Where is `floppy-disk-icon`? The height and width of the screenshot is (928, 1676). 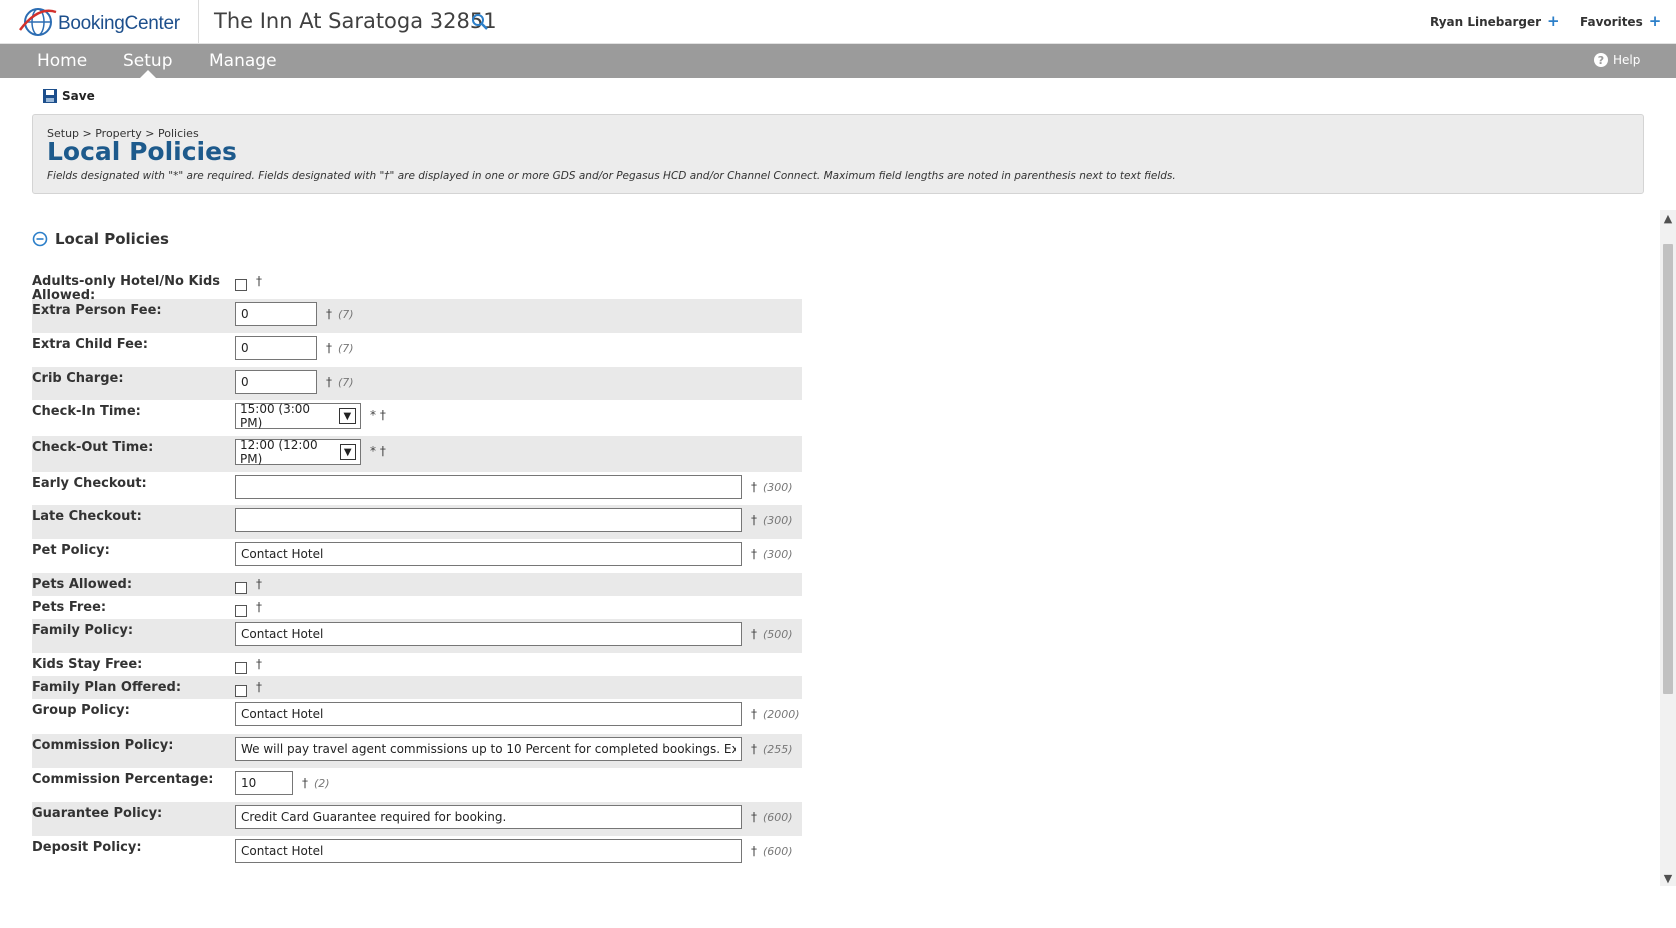 floppy-disk-icon is located at coordinates (50, 96).